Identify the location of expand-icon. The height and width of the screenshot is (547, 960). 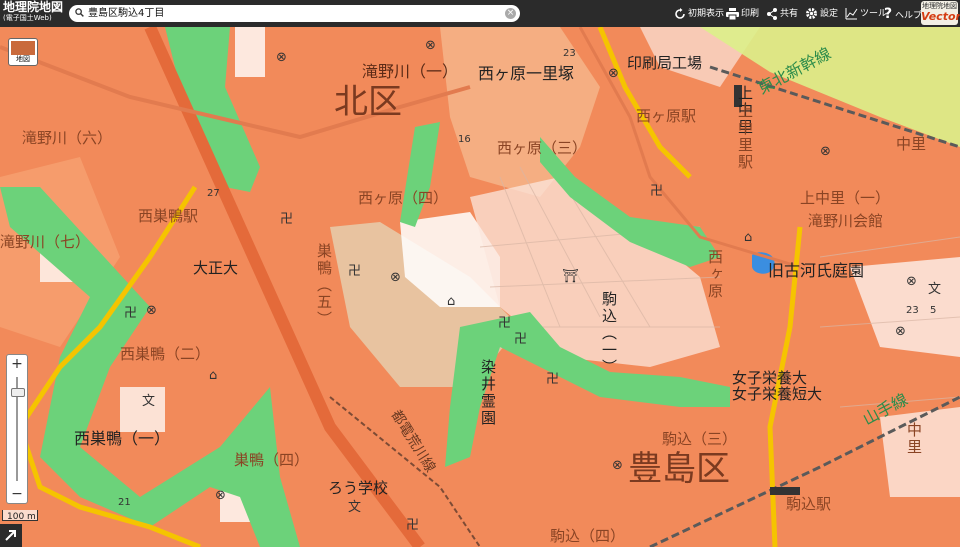
(10, 535).